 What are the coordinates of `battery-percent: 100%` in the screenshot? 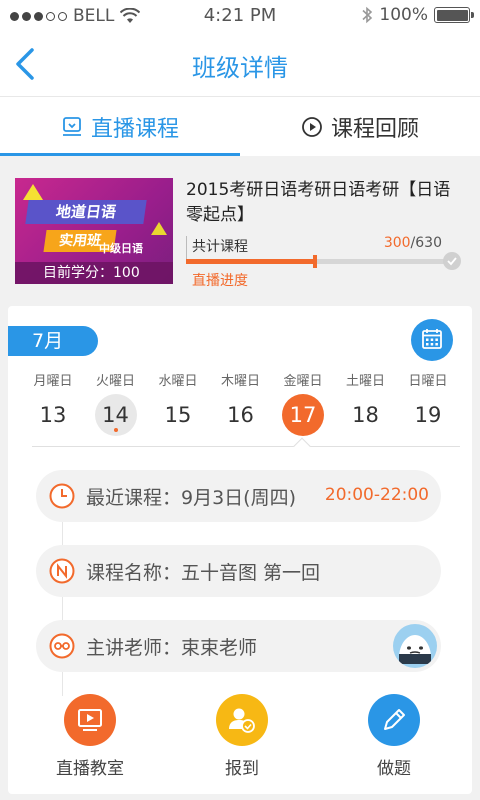 It's located at (403, 15).